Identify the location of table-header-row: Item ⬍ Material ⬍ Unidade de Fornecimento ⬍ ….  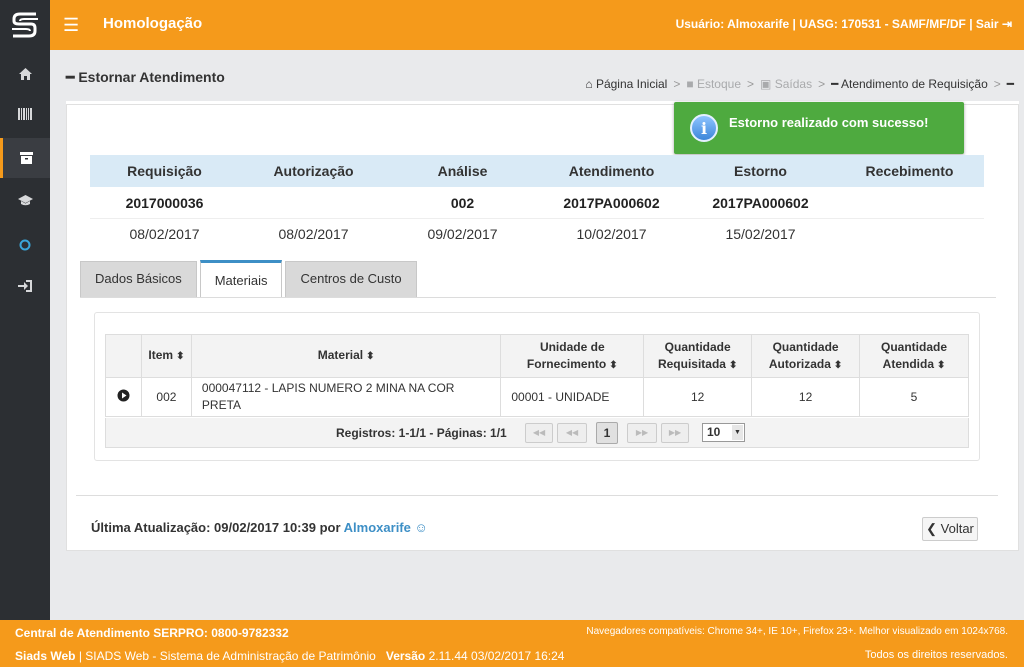
(537, 356).